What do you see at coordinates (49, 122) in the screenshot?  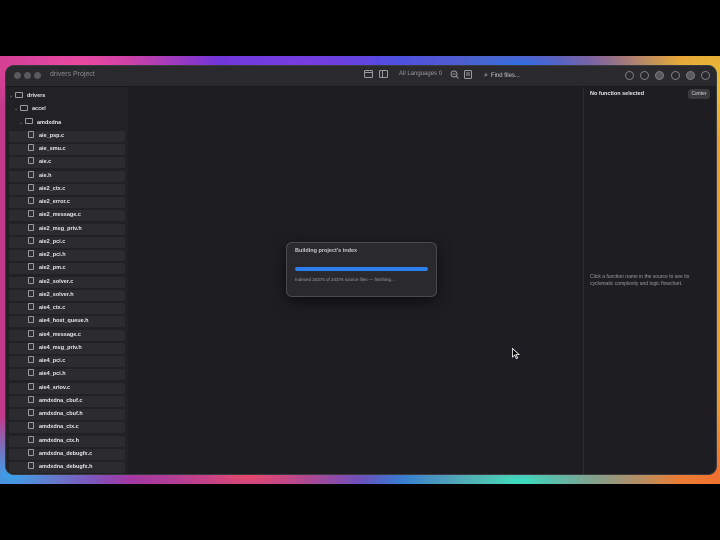 I see `tree-item-label: amdxdna` at bounding box center [49, 122].